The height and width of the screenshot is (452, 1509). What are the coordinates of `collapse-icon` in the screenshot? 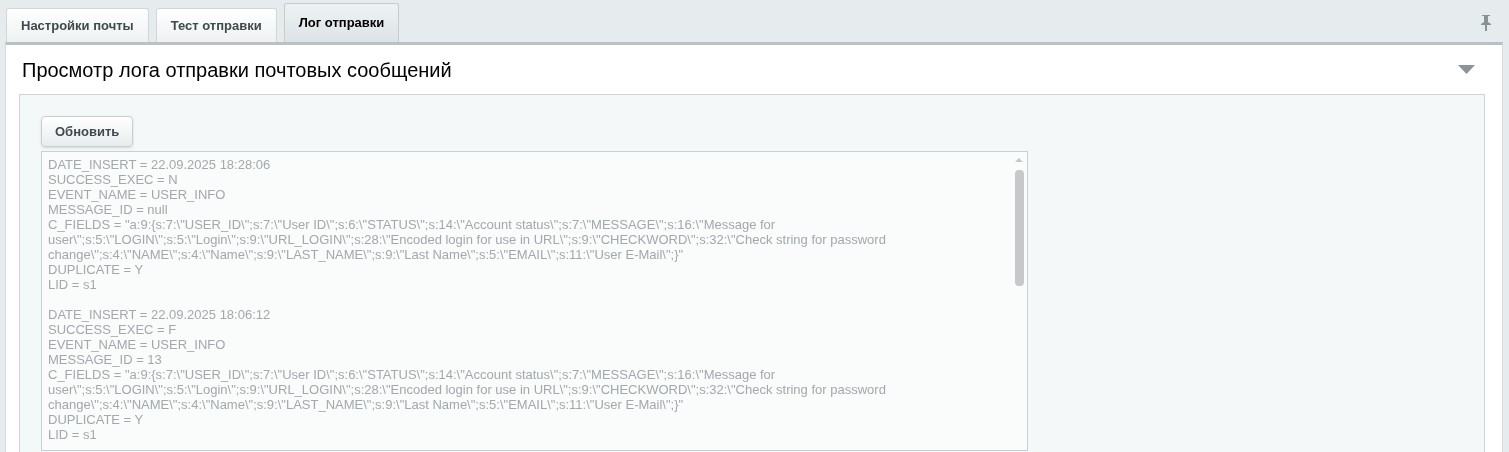 It's located at (1466, 69).